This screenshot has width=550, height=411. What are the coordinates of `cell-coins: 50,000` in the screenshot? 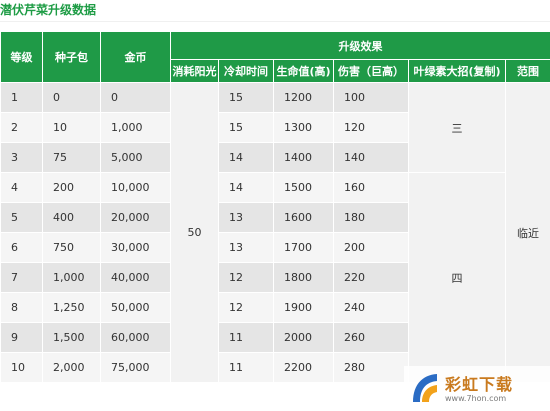 It's located at (135, 307).